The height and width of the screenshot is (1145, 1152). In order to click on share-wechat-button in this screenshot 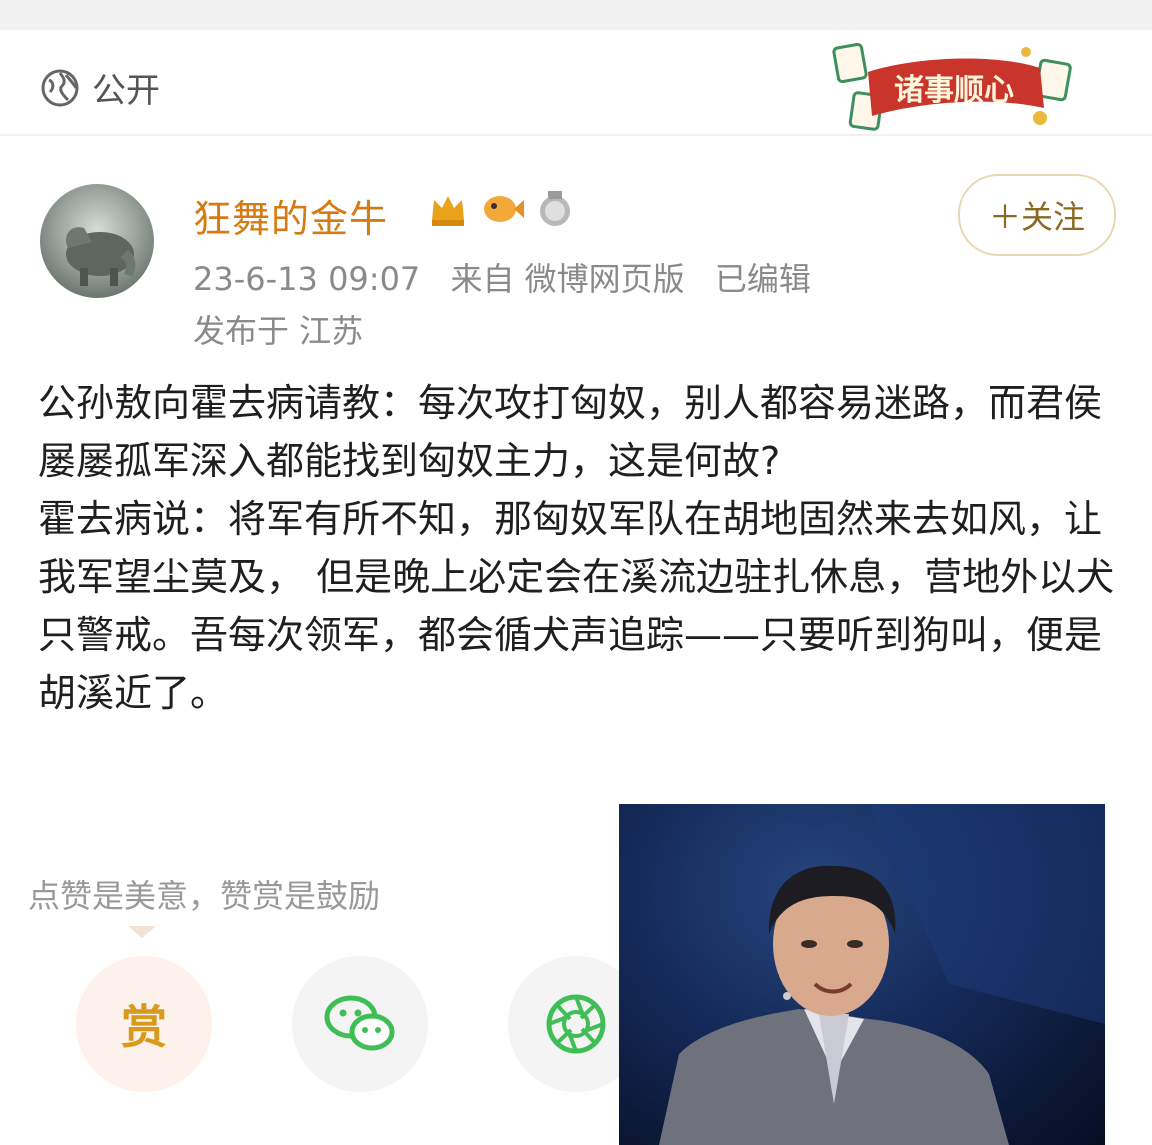, I will do `click(360, 1024)`.